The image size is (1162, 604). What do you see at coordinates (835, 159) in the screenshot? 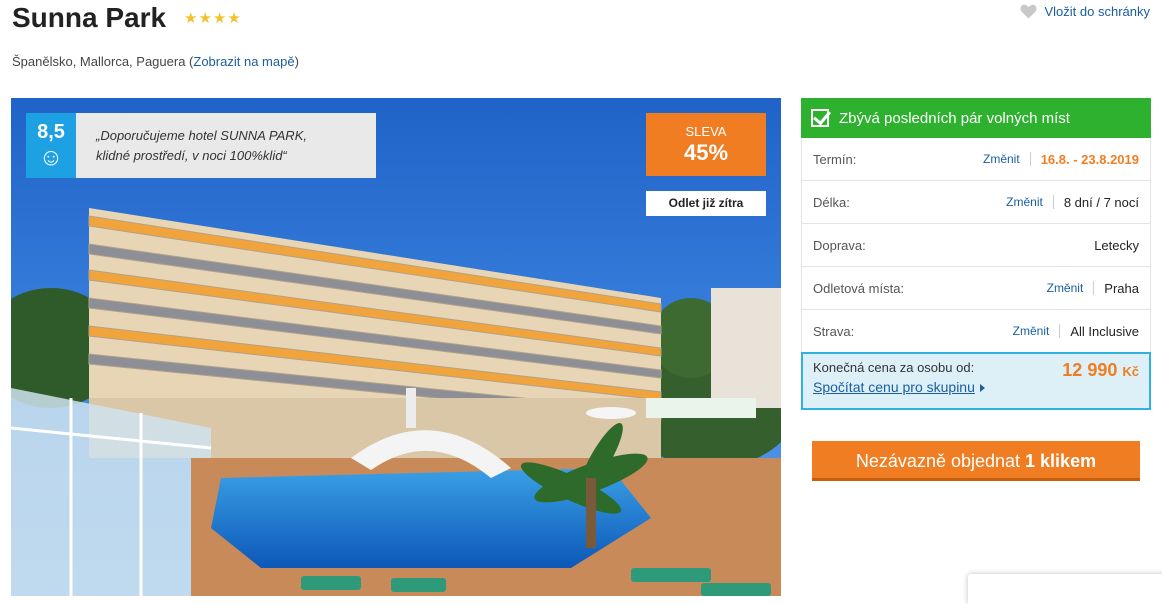
I see `detail-label: Termín:` at bounding box center [835, 159].